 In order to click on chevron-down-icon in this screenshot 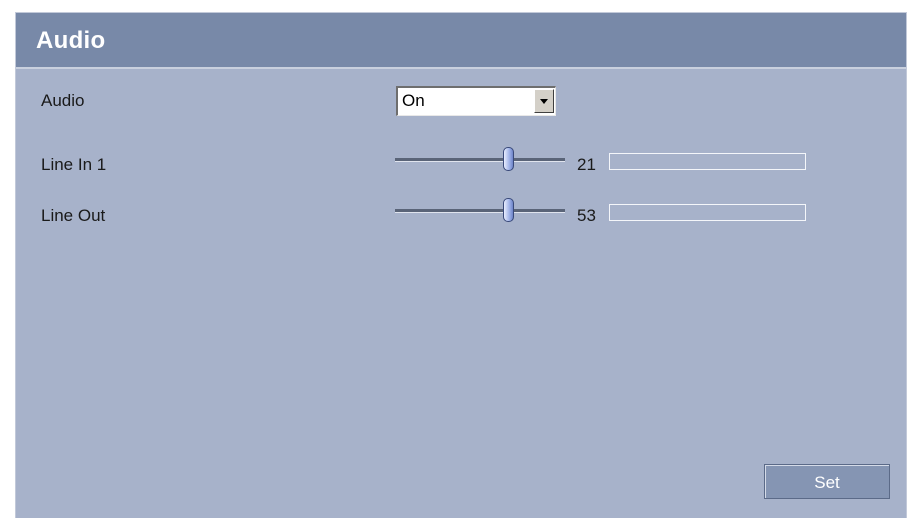, I will do `click(544, 101)`.